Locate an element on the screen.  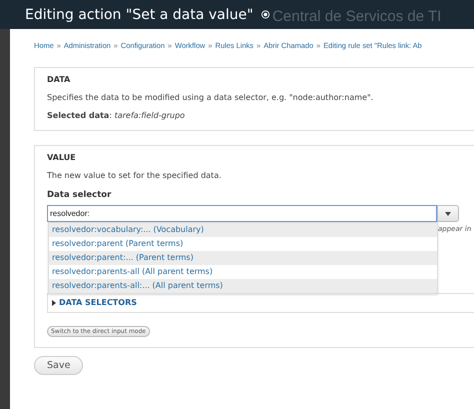
caret-icon is located at coordinates (448, 214).